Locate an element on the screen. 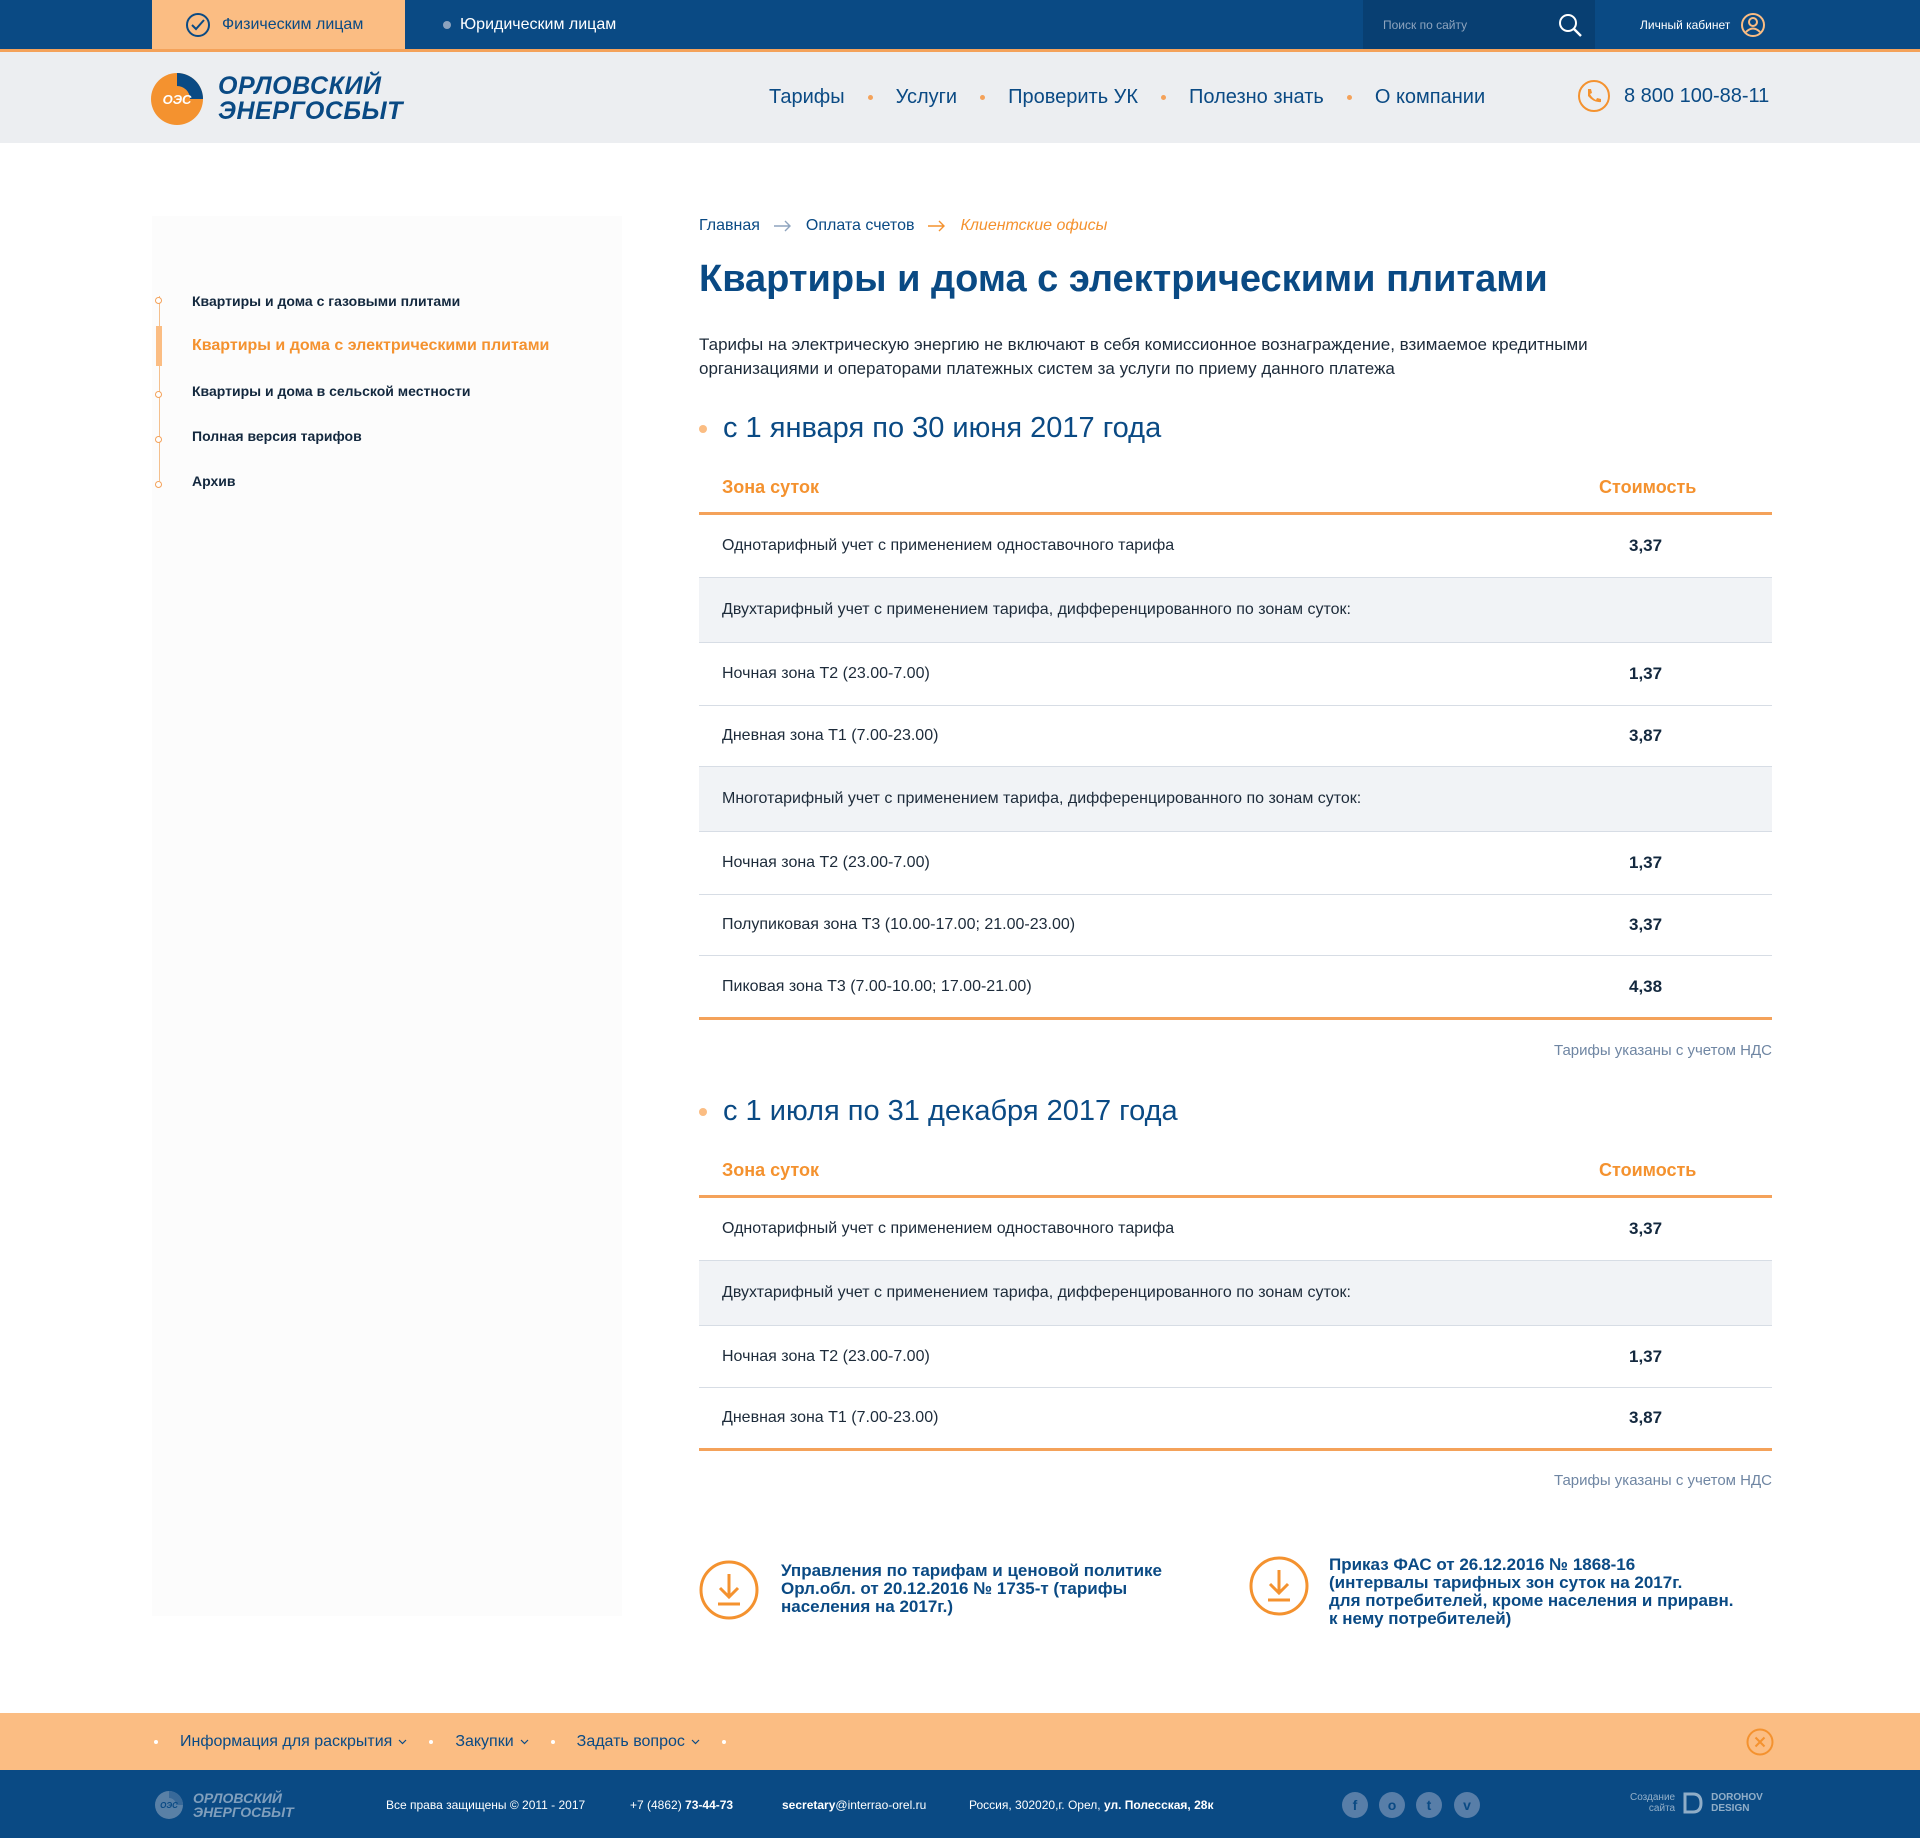 This screenshot has width=1920, height=1838. footer-email-user: secretary is located at coordinates (809, 1805).